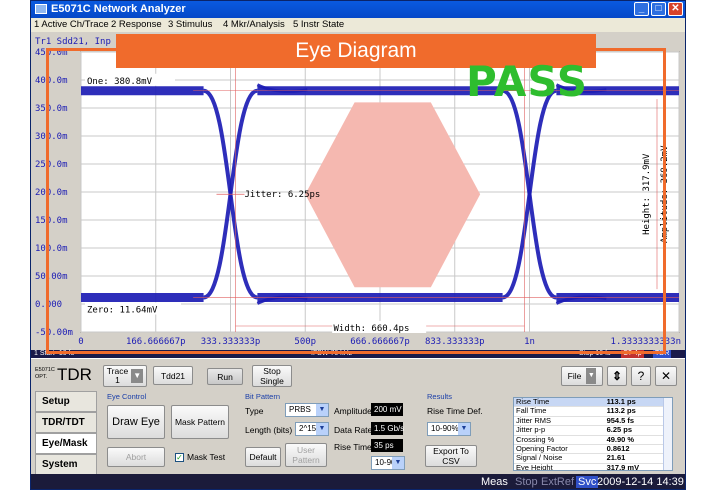 The width and height of the screenshot is (720, 490). What do you see at coordinates (136, 24) in the screenshot?
I see `menu-item-response: 2 Response` at bounding box center [136, 24].